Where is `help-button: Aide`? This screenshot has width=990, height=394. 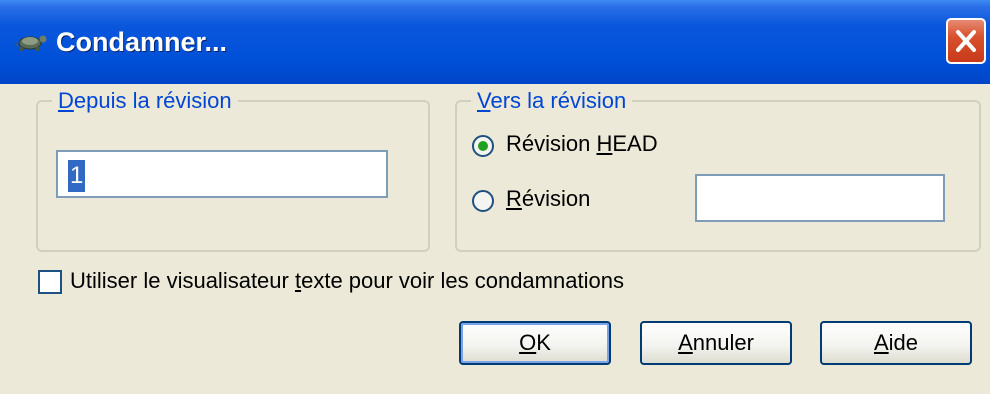
help-button: Aide is located at coordinates (896, 343).